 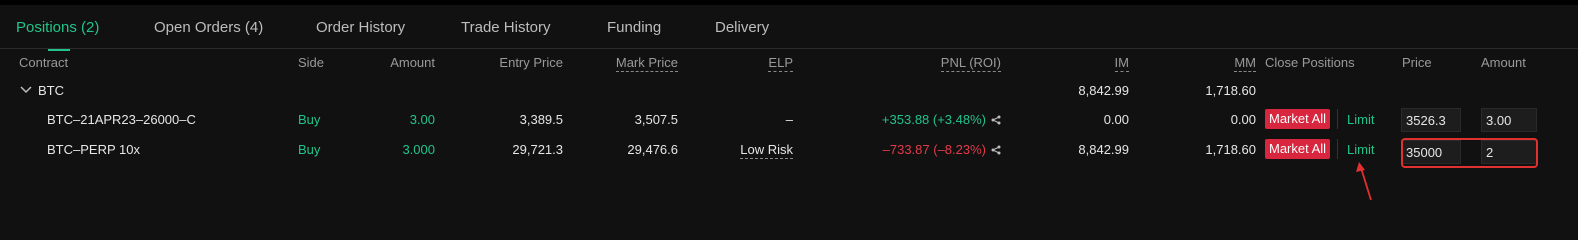 What do you see at coordinates (1310, 62) in the screenshot?
I see `col-close-positions: Close Positions` at bounding box center [1310, 62].